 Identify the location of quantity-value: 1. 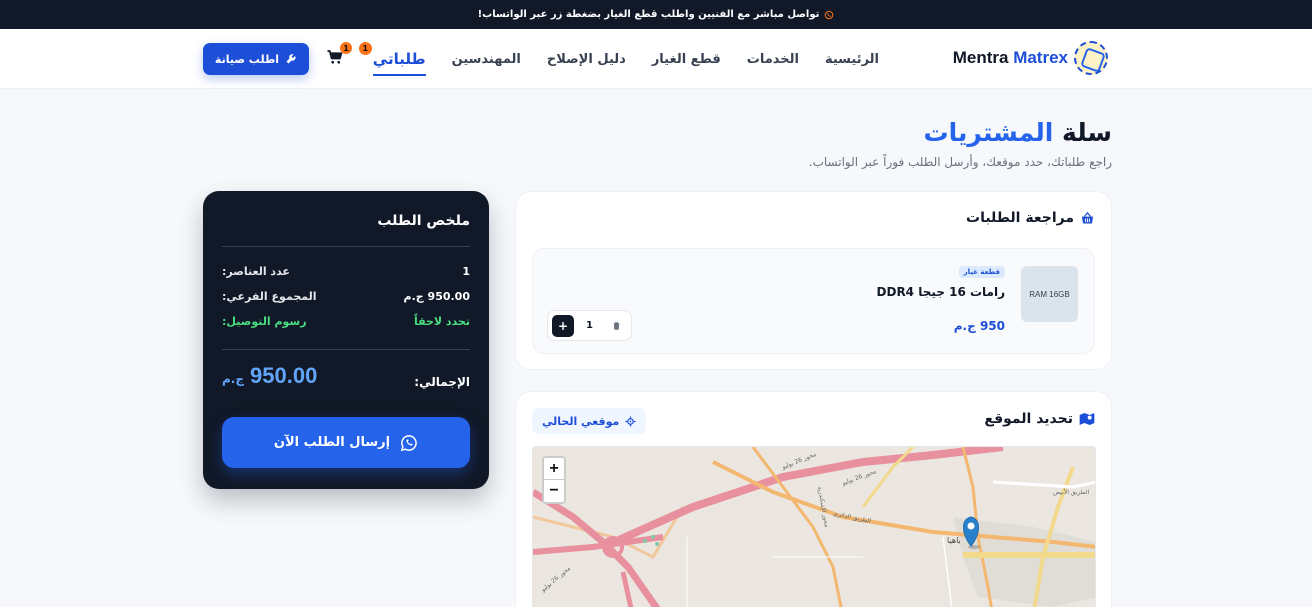
(589, 325).